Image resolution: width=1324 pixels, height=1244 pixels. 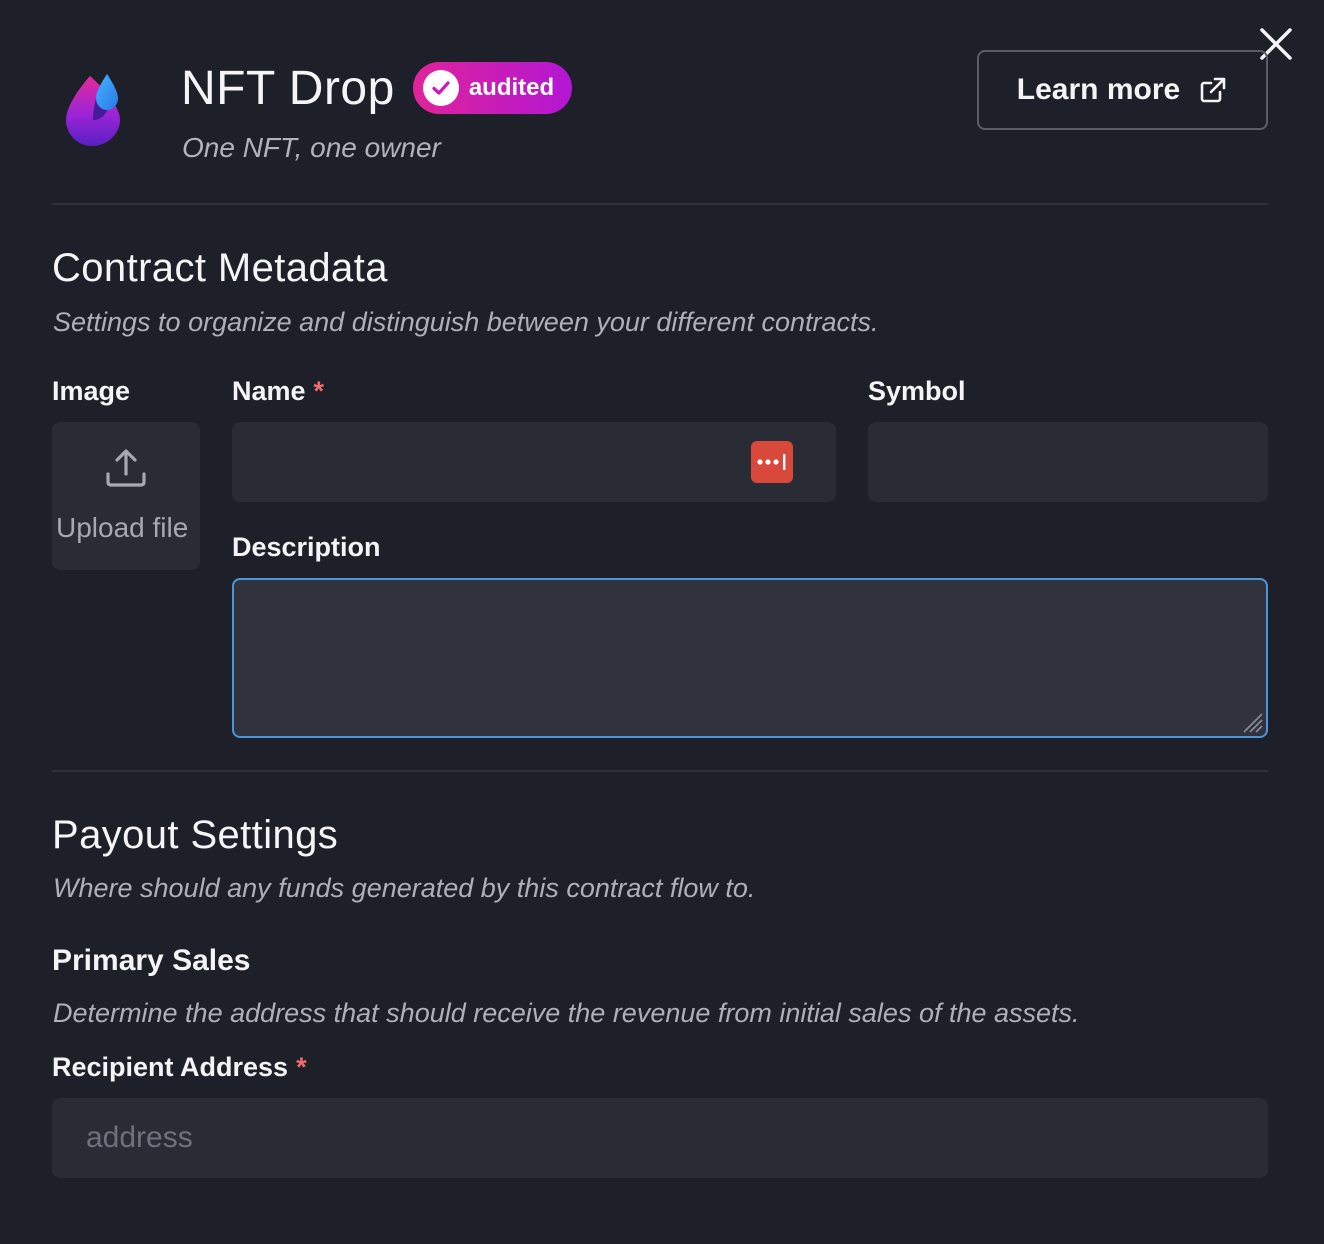 I want to click on title-row: NFT Drop audited, so click(x=377, y=88).